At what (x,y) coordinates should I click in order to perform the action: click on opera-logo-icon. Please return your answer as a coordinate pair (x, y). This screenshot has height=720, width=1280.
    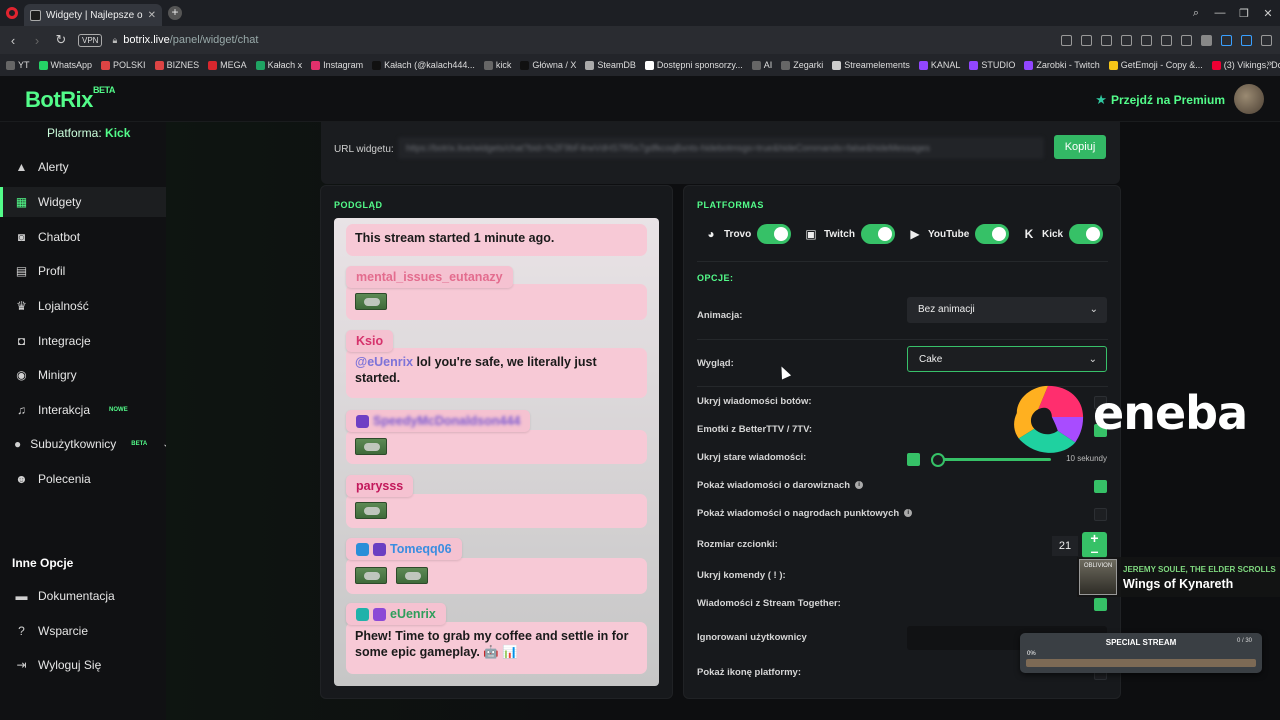
    Looking at the image, I should click on (12, 13).